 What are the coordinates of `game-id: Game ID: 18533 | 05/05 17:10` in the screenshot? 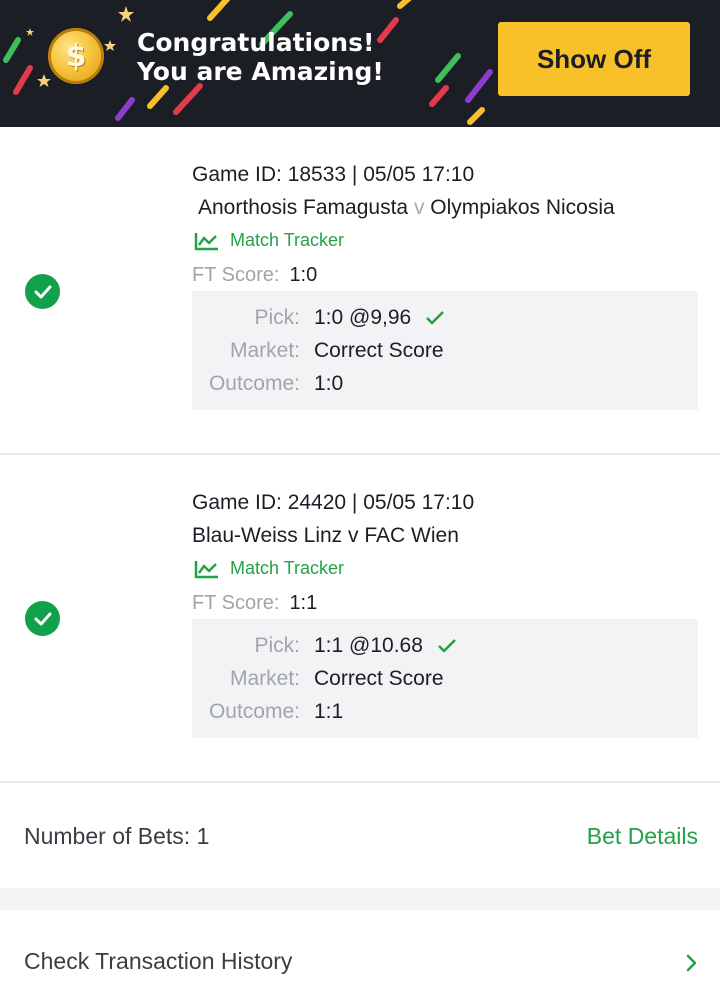 It's located at (333, 174).